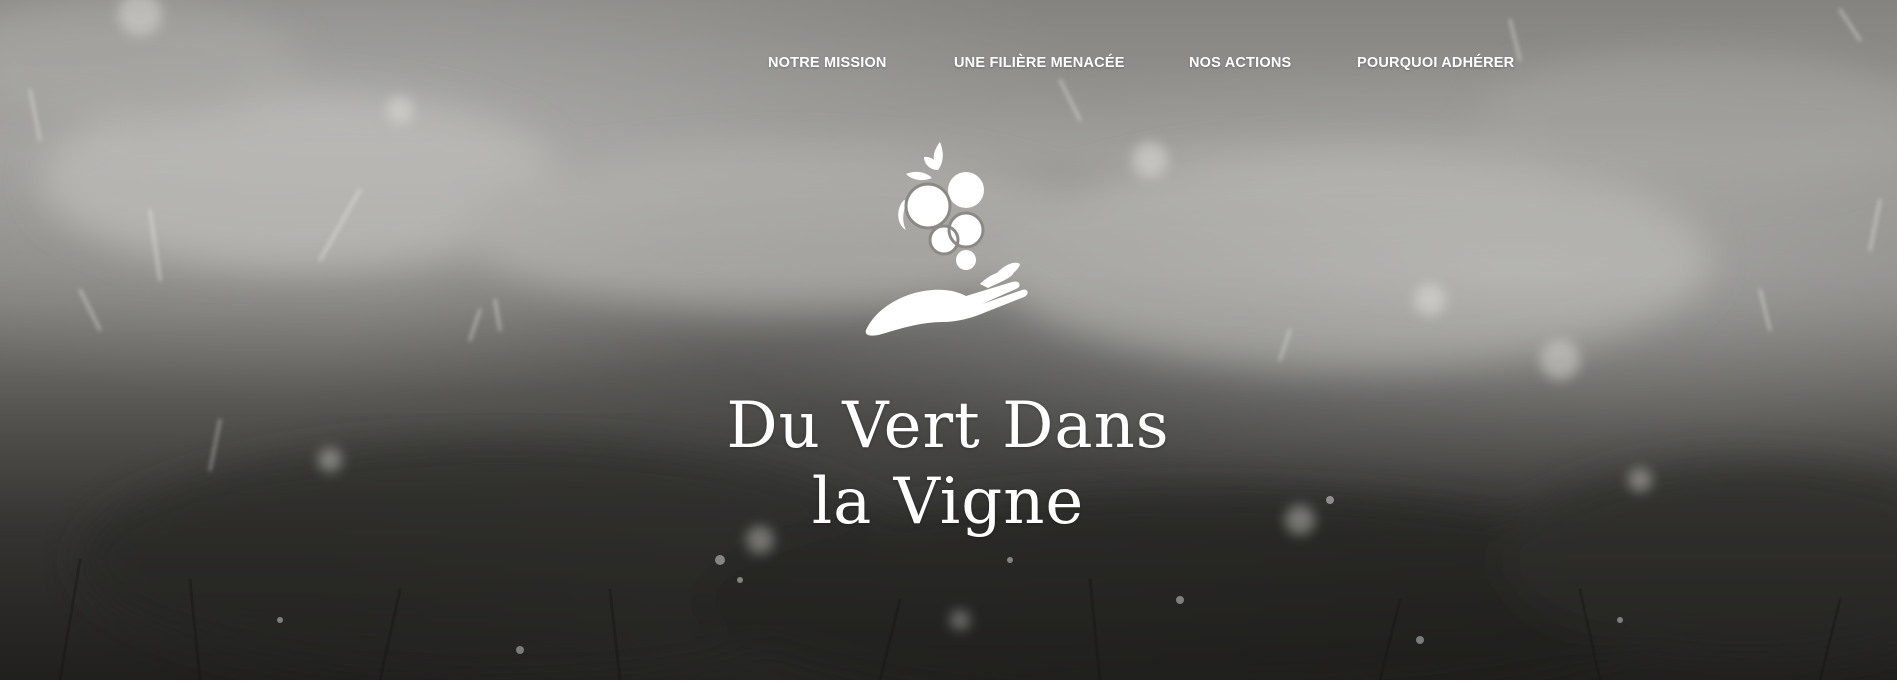  What do you see at coordinates (1039, 63) in the screenshot?
I see `nav-item-une-filiere-menacee: UNE FILIÈRE MENACÉE` at bounding box center [1039, 63].